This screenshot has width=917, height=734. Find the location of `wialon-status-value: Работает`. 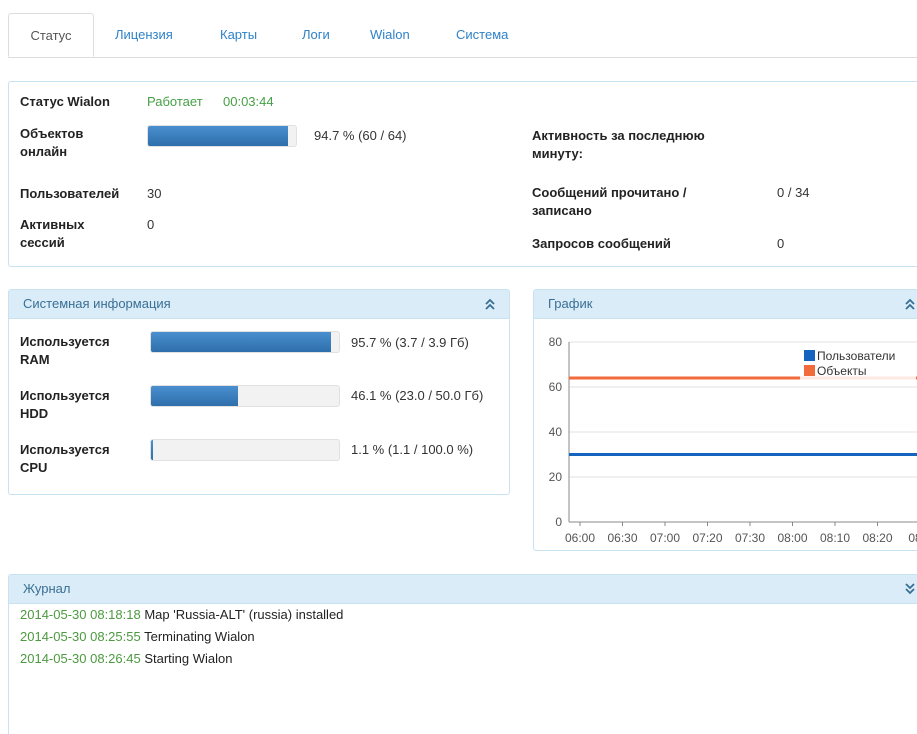

wialon-status-value: Работает is located at coordinates (175, 101).